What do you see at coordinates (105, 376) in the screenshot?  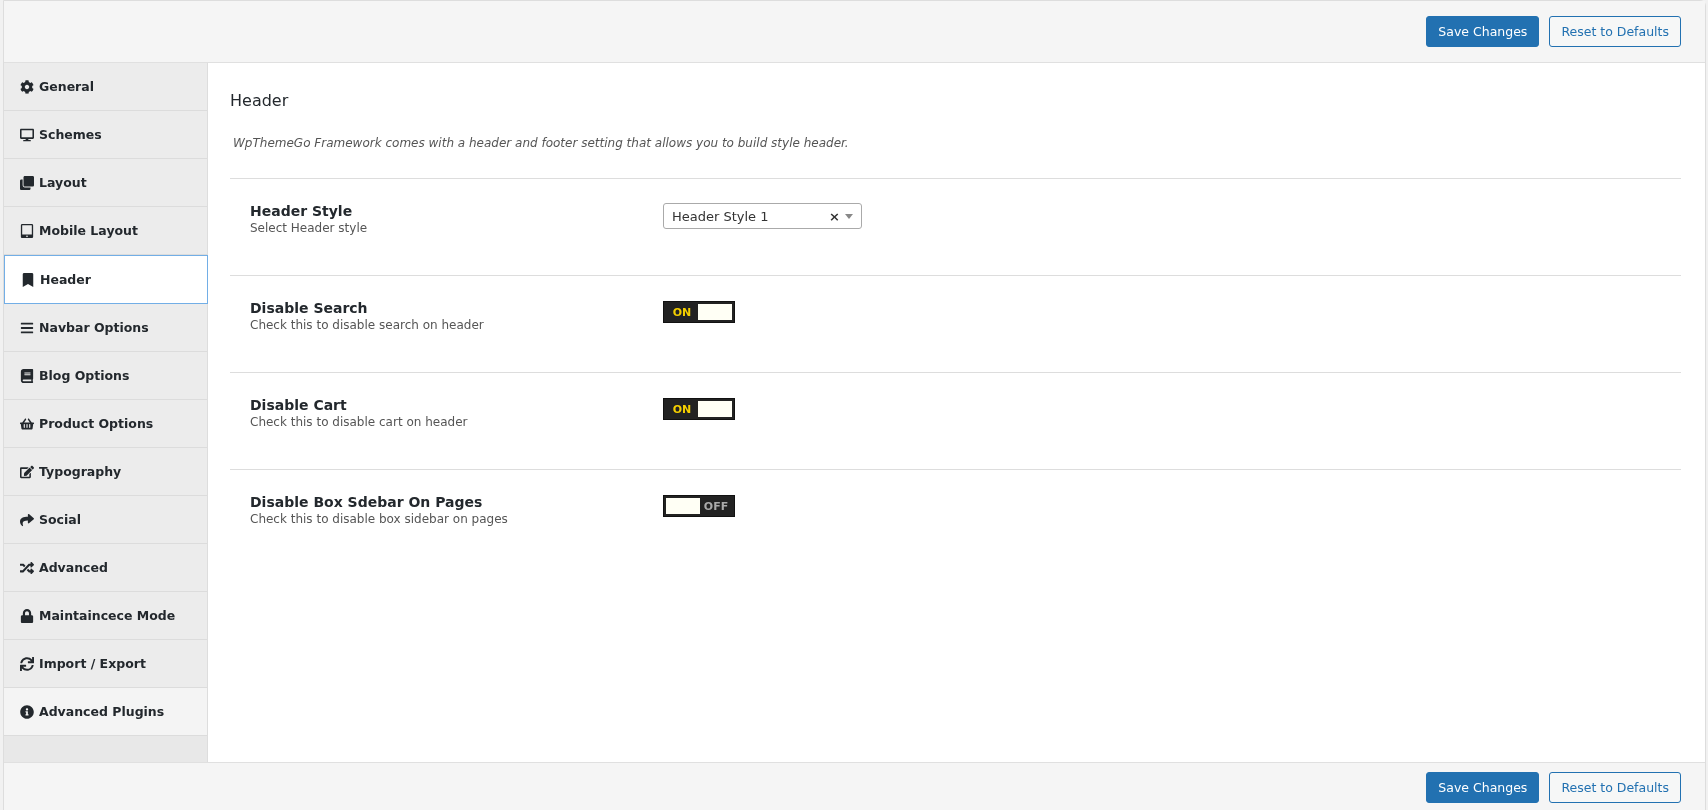 I see `sidebar-item: Blog Options` at bounding box center [105, 376].